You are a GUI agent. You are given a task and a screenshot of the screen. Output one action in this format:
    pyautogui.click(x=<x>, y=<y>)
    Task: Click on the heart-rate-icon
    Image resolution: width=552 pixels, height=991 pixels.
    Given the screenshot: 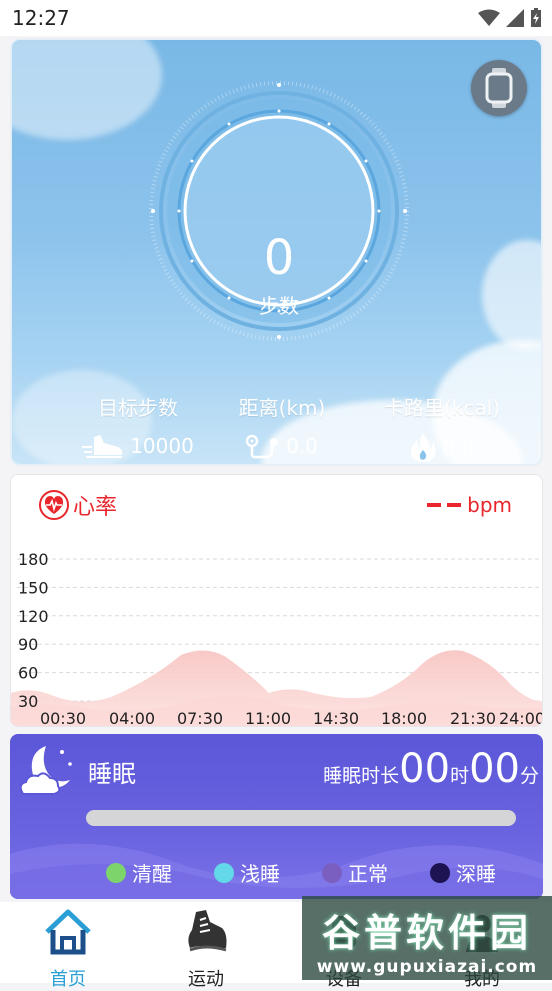 What is the action you would take?
    pyautogui.click(x=54, y=505)
    